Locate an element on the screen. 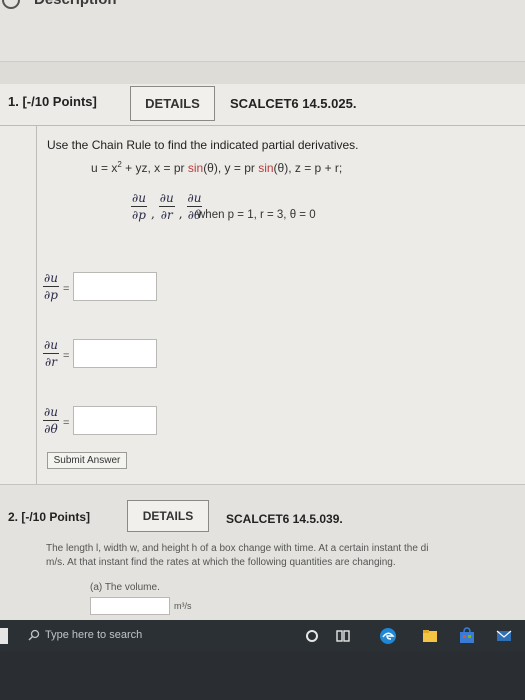 Image resolution: width=525 pixels, height=700 pixels. cortana-icon is located at coordinates (312, 636).